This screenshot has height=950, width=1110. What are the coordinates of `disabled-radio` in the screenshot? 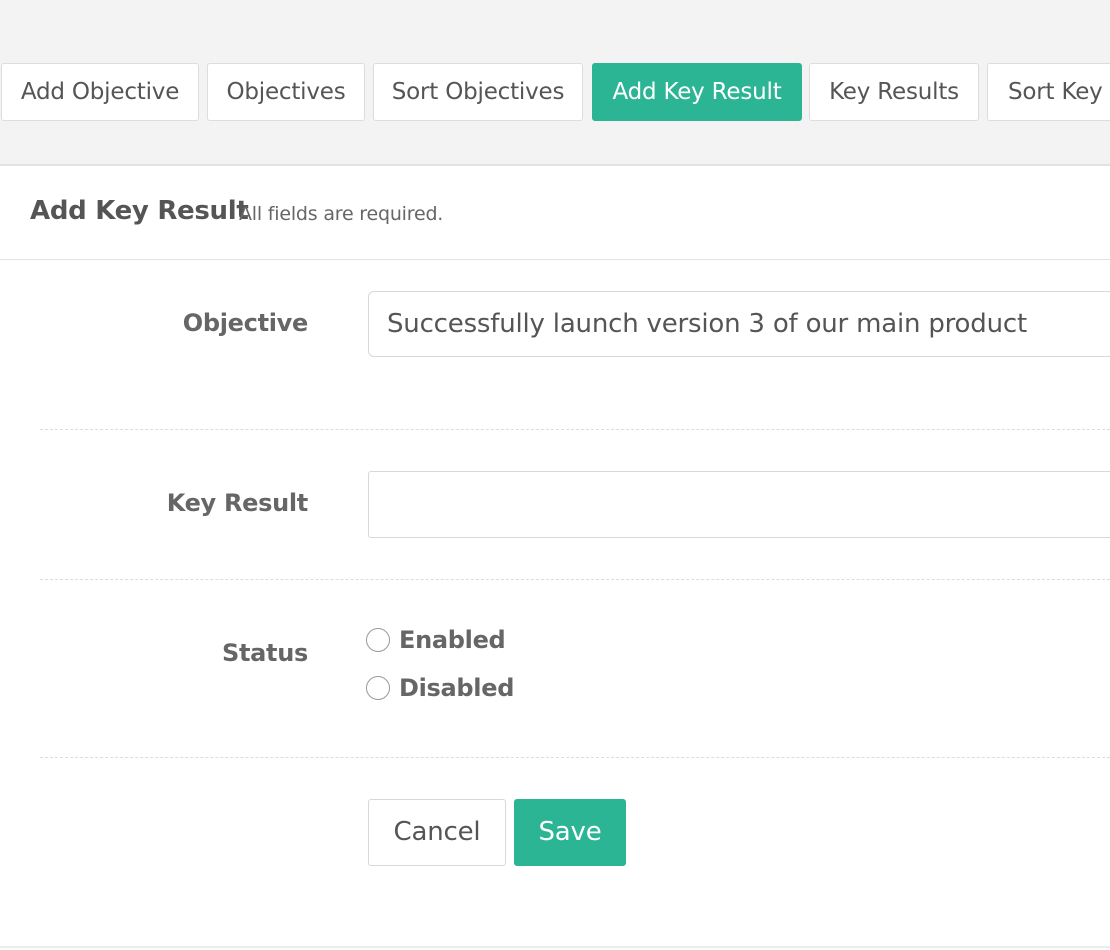 It's located at (378, 688).